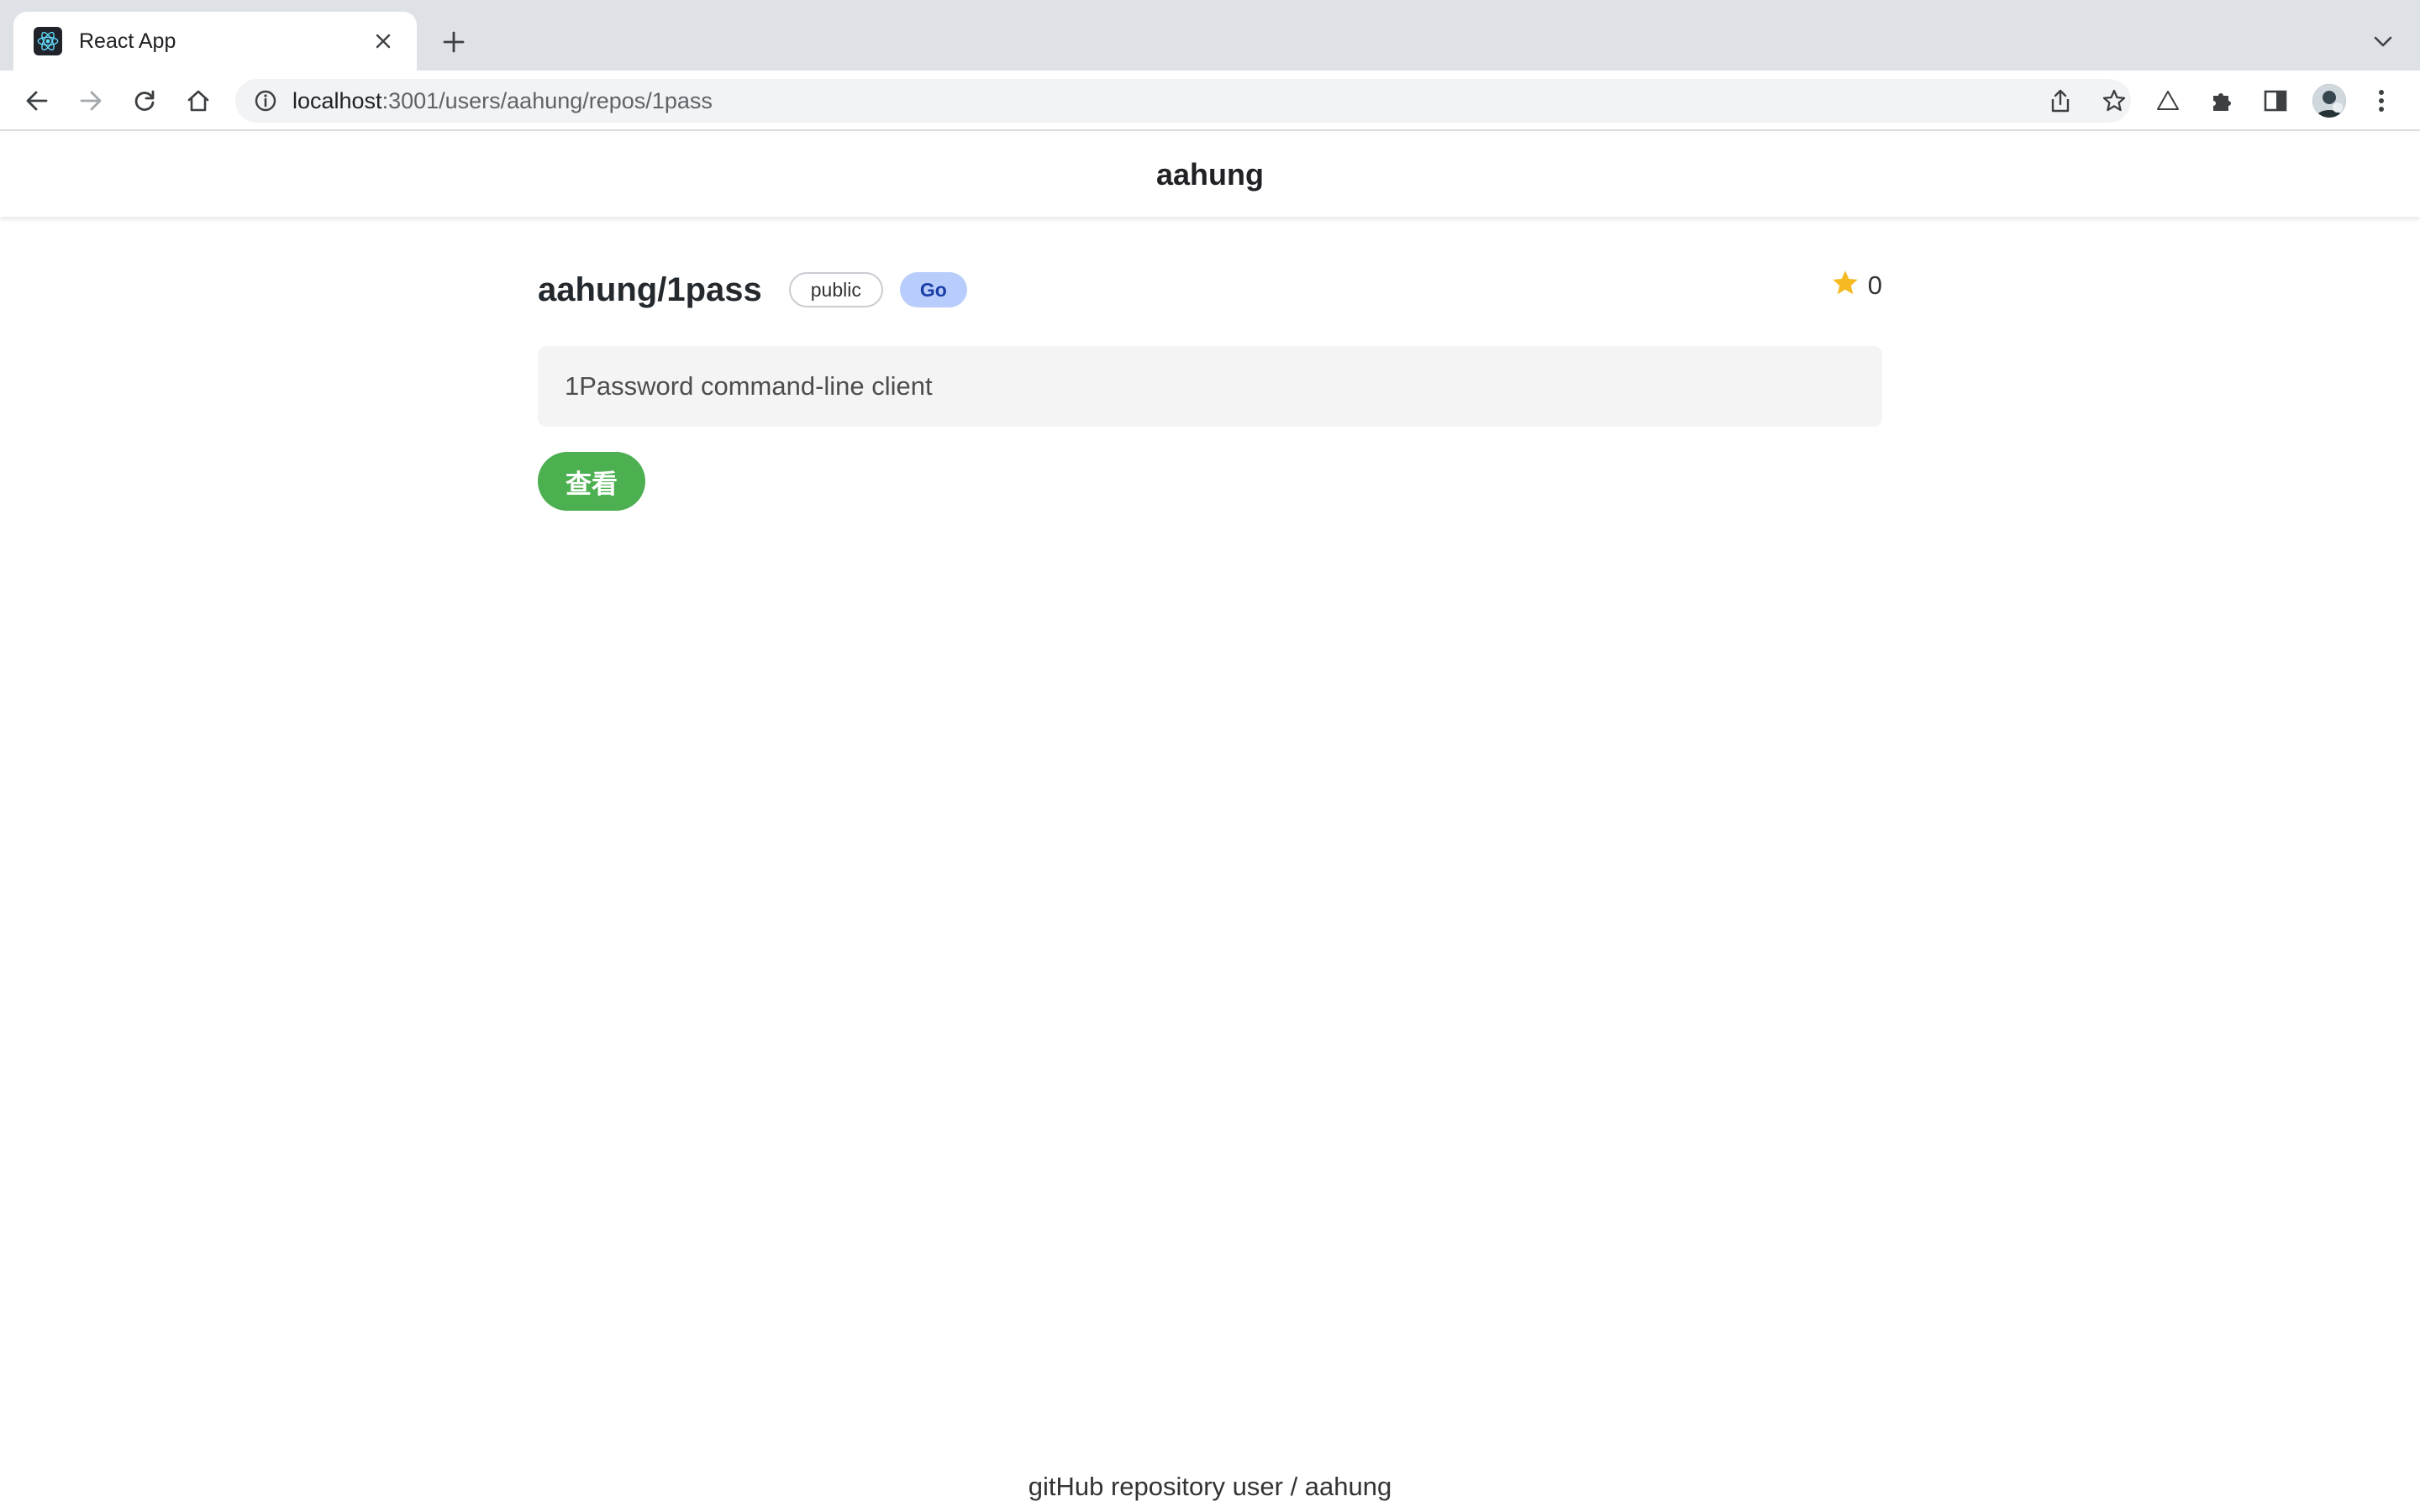  What do you see at coordinates (36, 100) in the screenshot?
I see `back-arrow-icon` at bounding box center [36, 100].